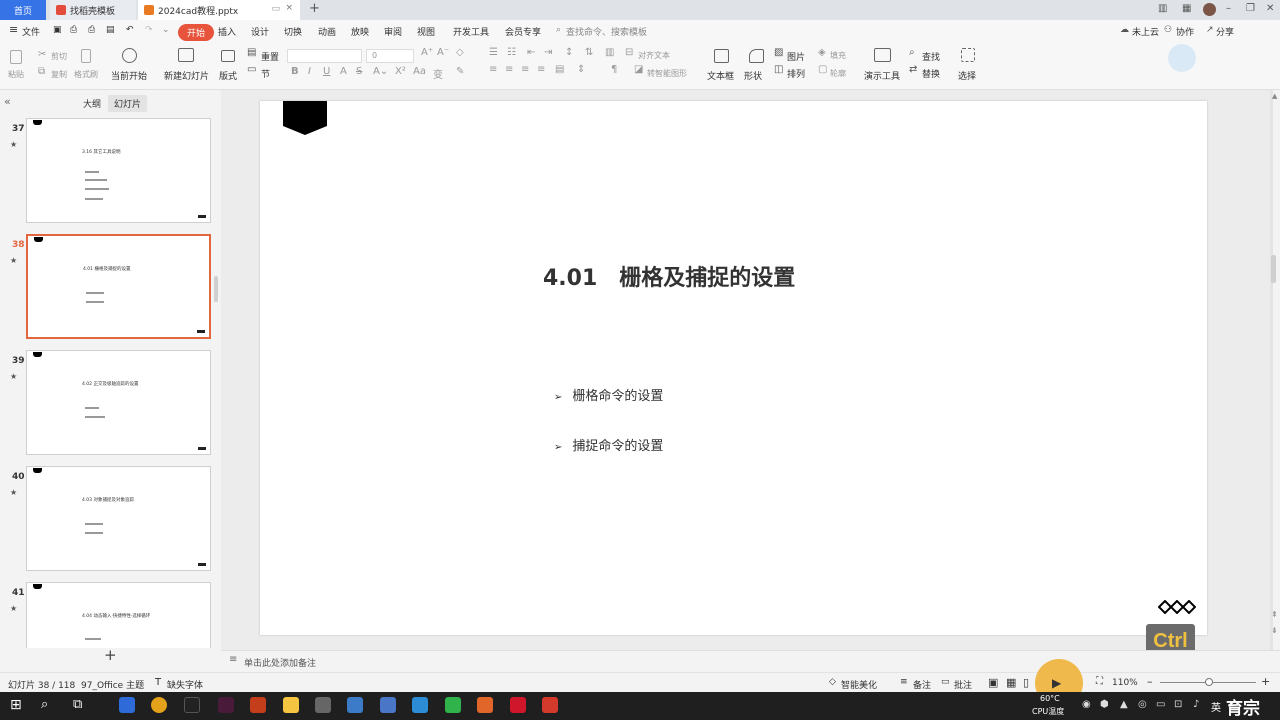 This screenshot has height=720, width=1280. What do you see at coordinates (166, 30) in the screenshot?
I see `quick-access-dropdown-icon: ⌄` at bounding box center [166, 30].